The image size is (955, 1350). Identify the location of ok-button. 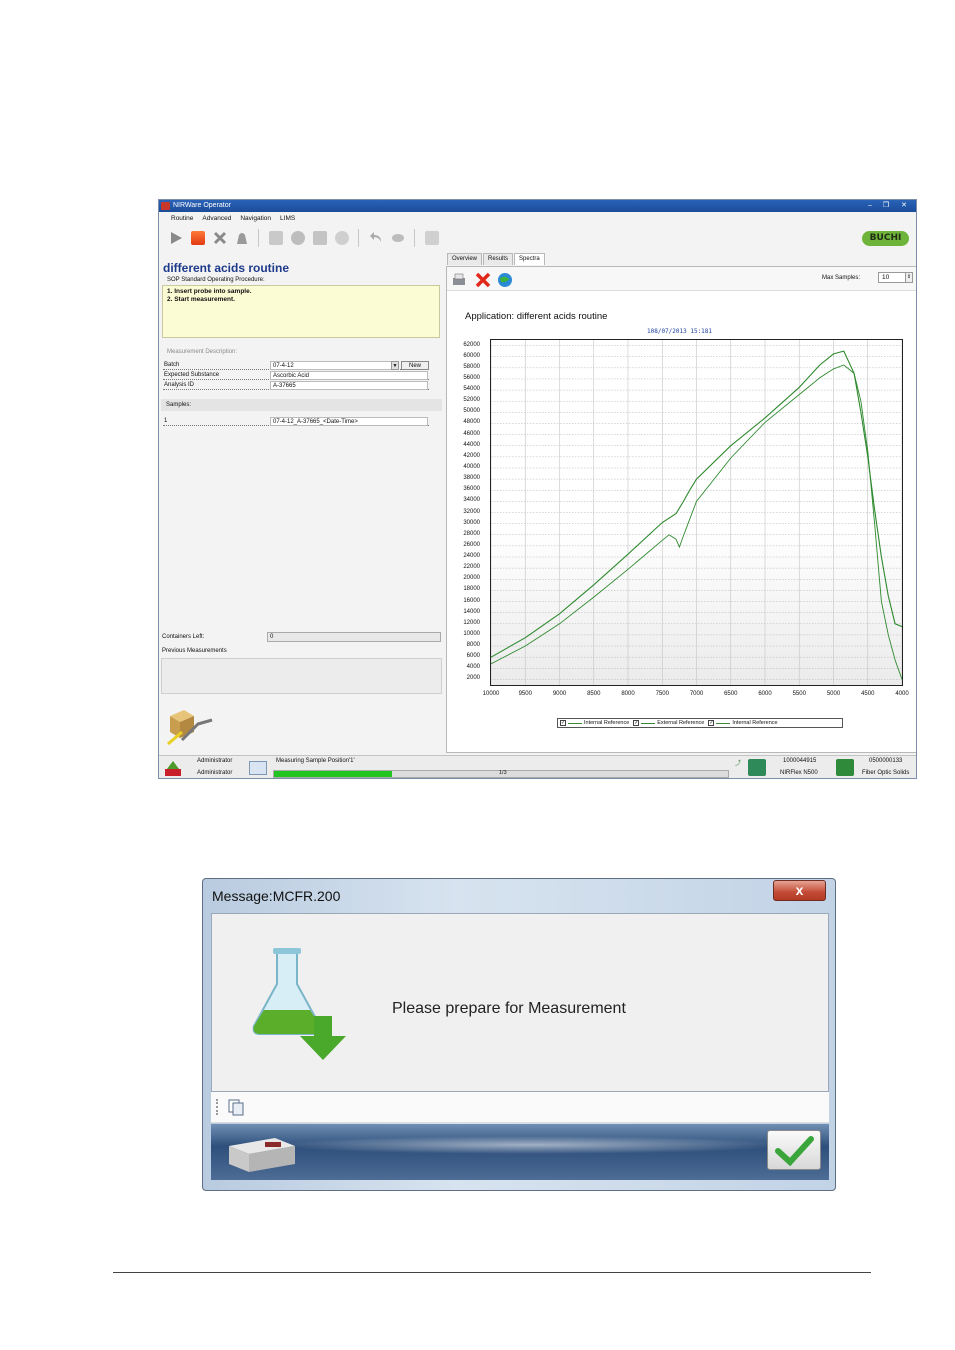
(794, 1150).